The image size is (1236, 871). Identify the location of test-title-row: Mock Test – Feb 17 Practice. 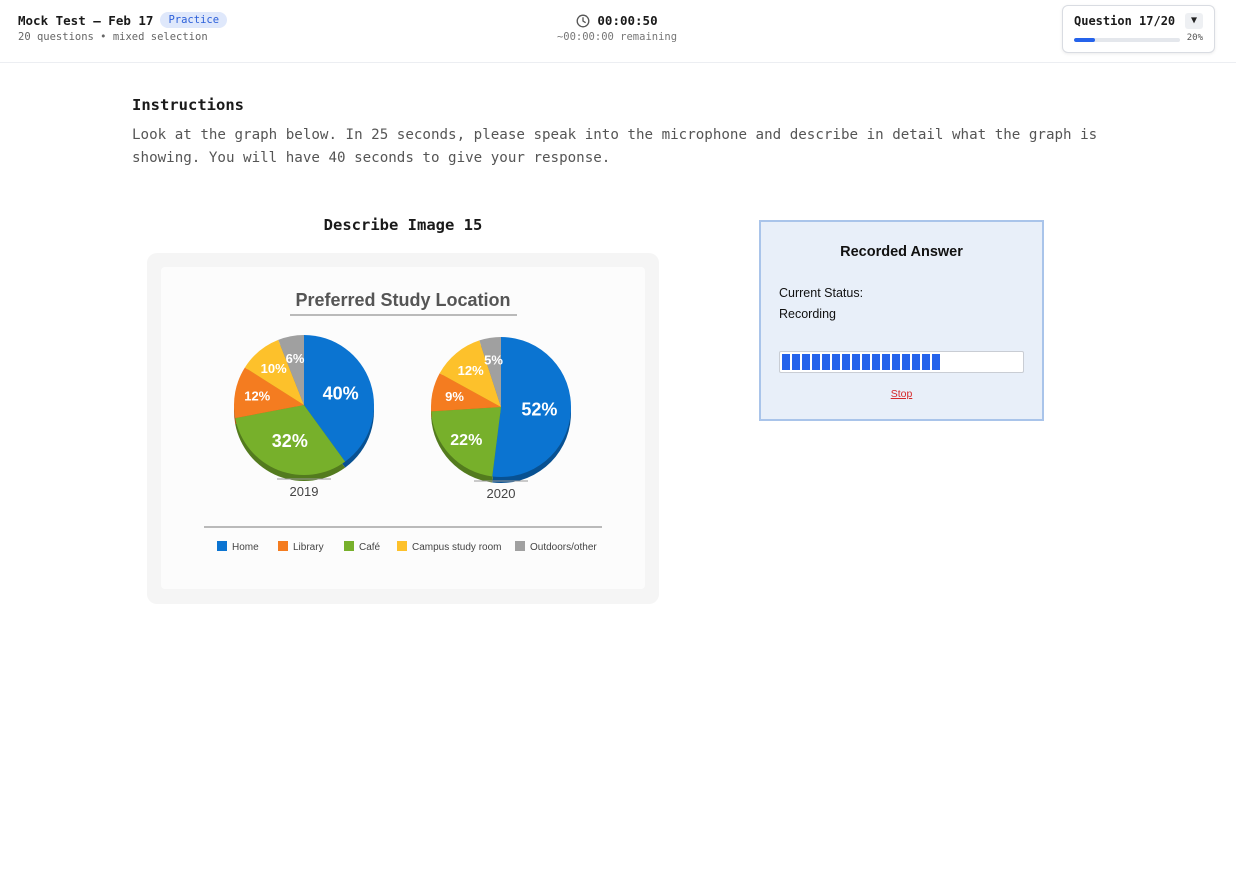
(123, 20).